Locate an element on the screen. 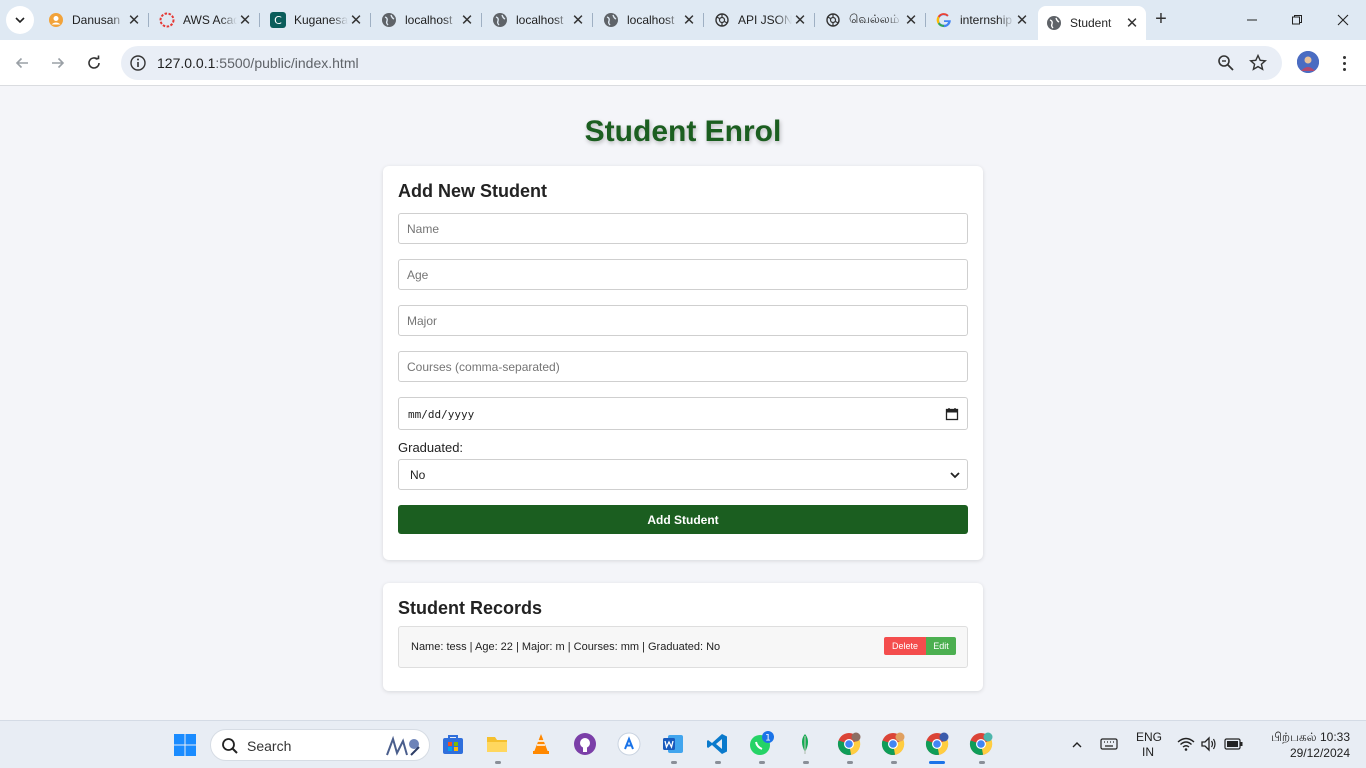 The image size is (1366, 768). word-icon is located at coordinates (673, 744).